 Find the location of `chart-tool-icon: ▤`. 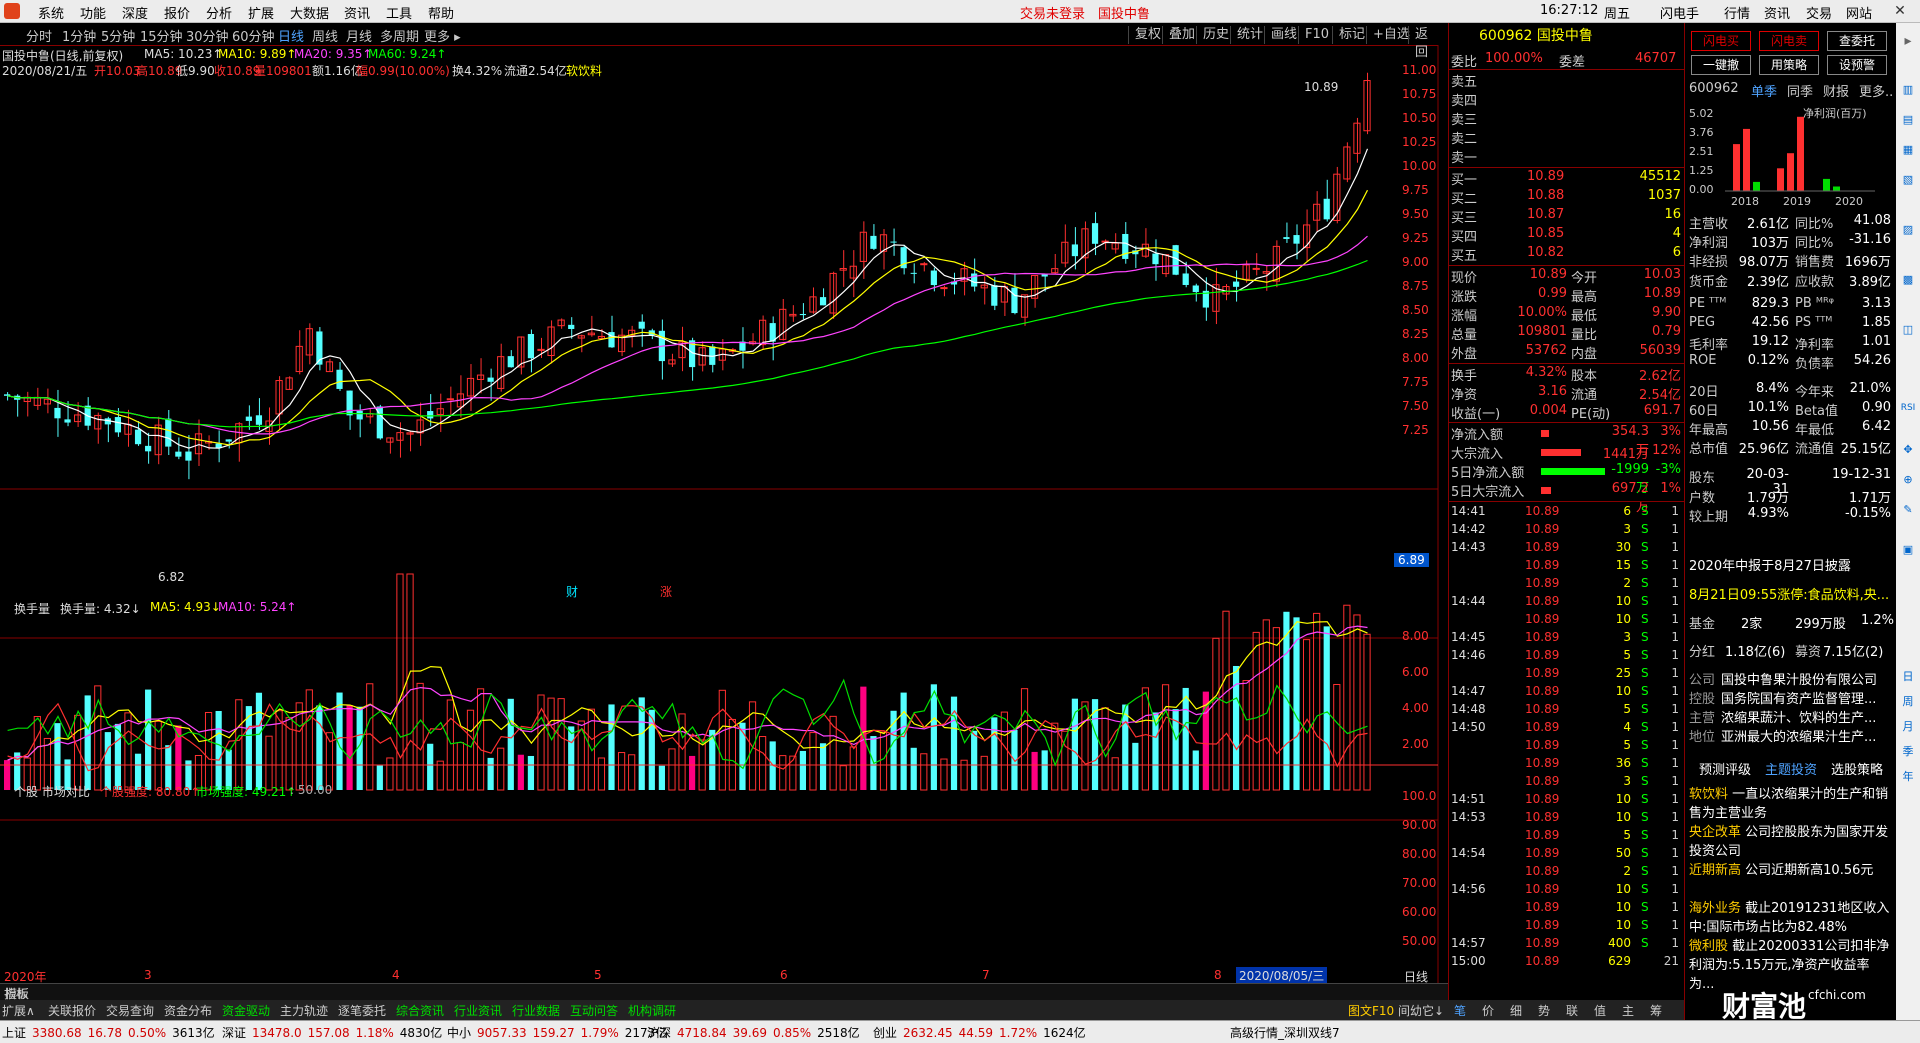

chart-tool-icon: ▤ is located at coordinates (1908, 119).